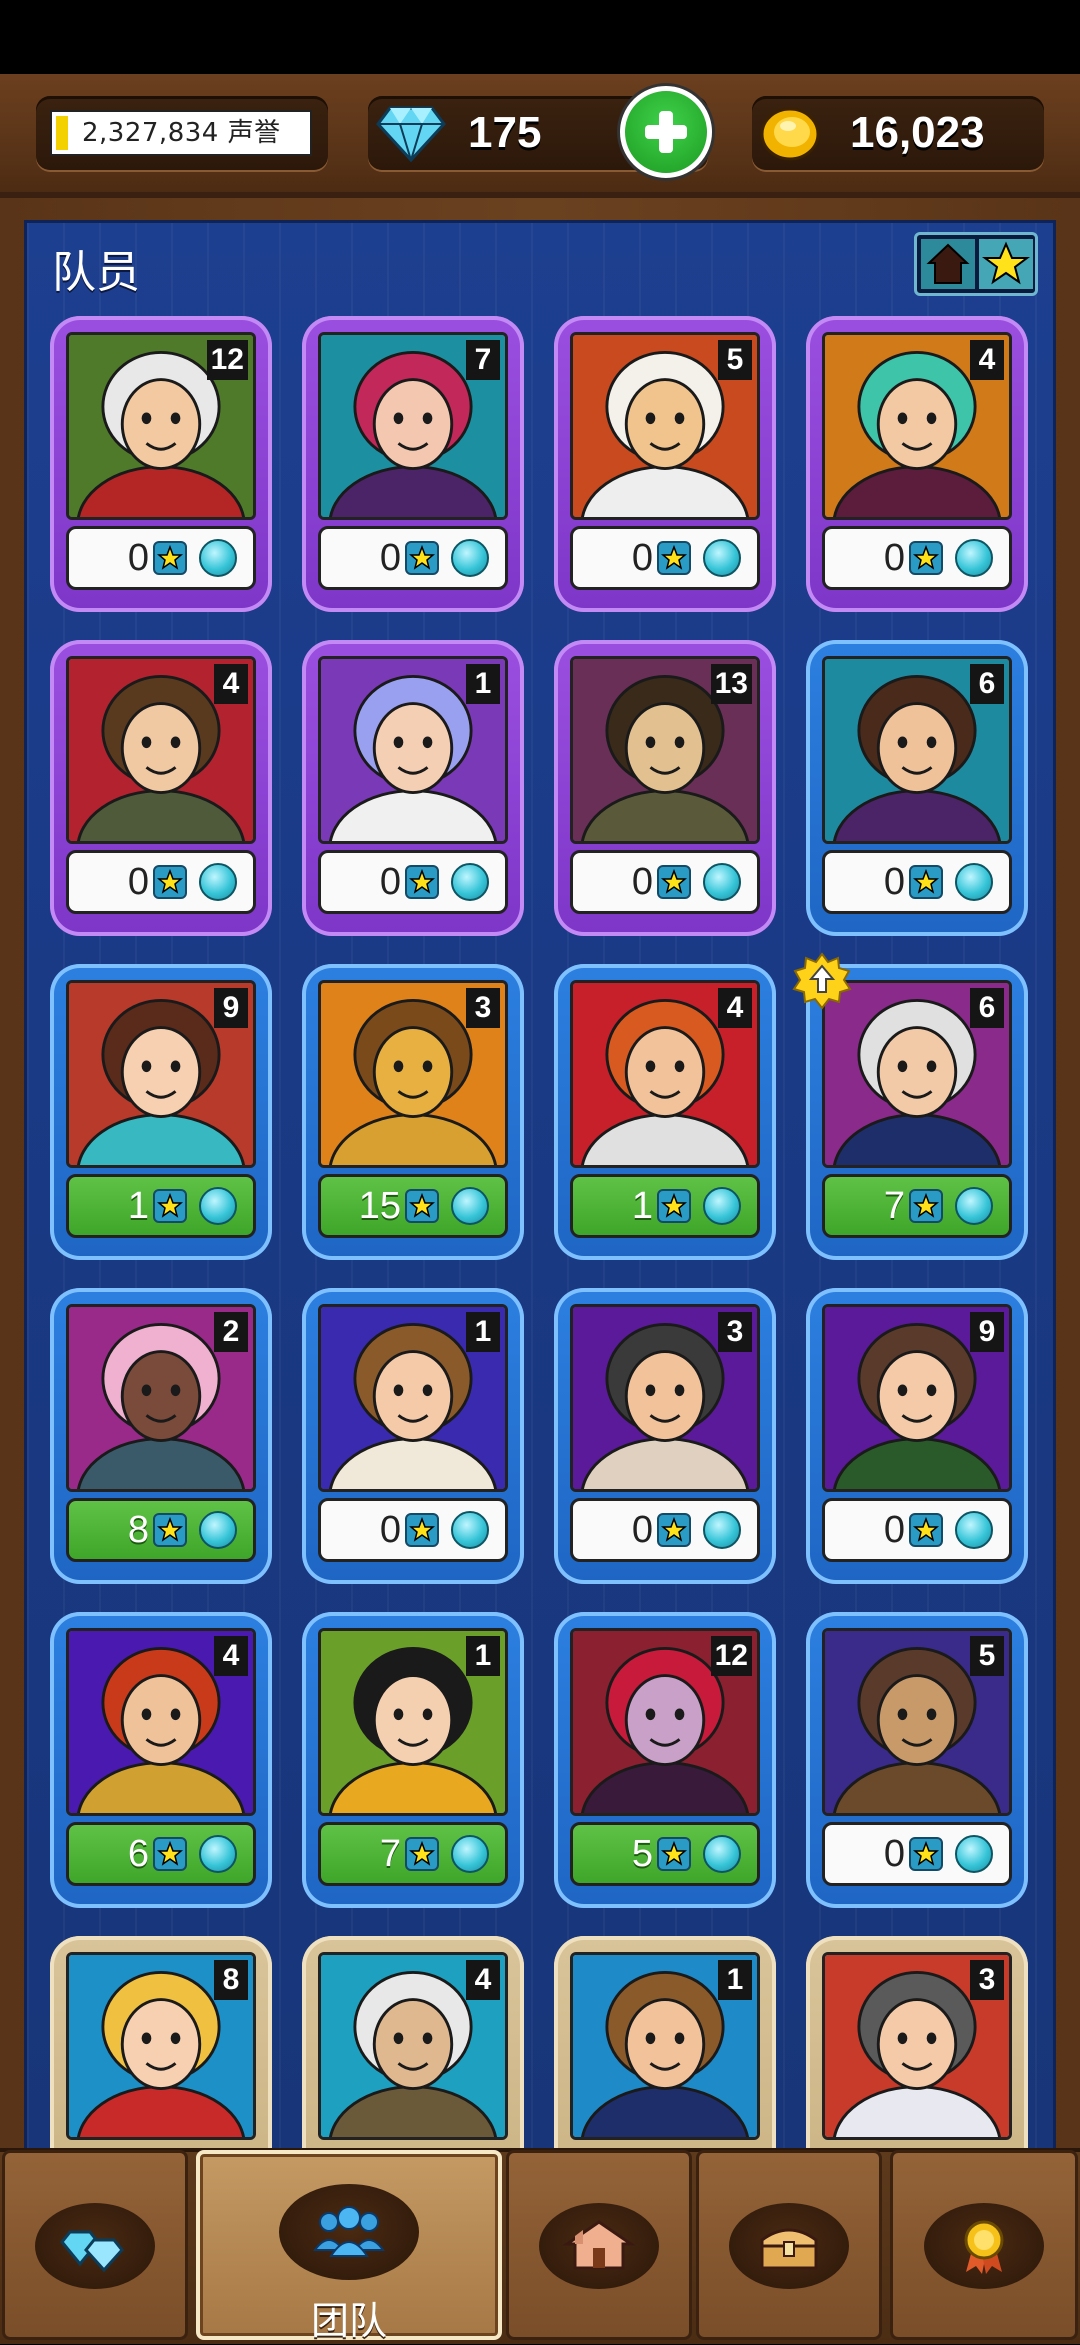 This screenshot has width=1080, height=2345. I want to click on crew-portrait: 5, so click(917, 1722).